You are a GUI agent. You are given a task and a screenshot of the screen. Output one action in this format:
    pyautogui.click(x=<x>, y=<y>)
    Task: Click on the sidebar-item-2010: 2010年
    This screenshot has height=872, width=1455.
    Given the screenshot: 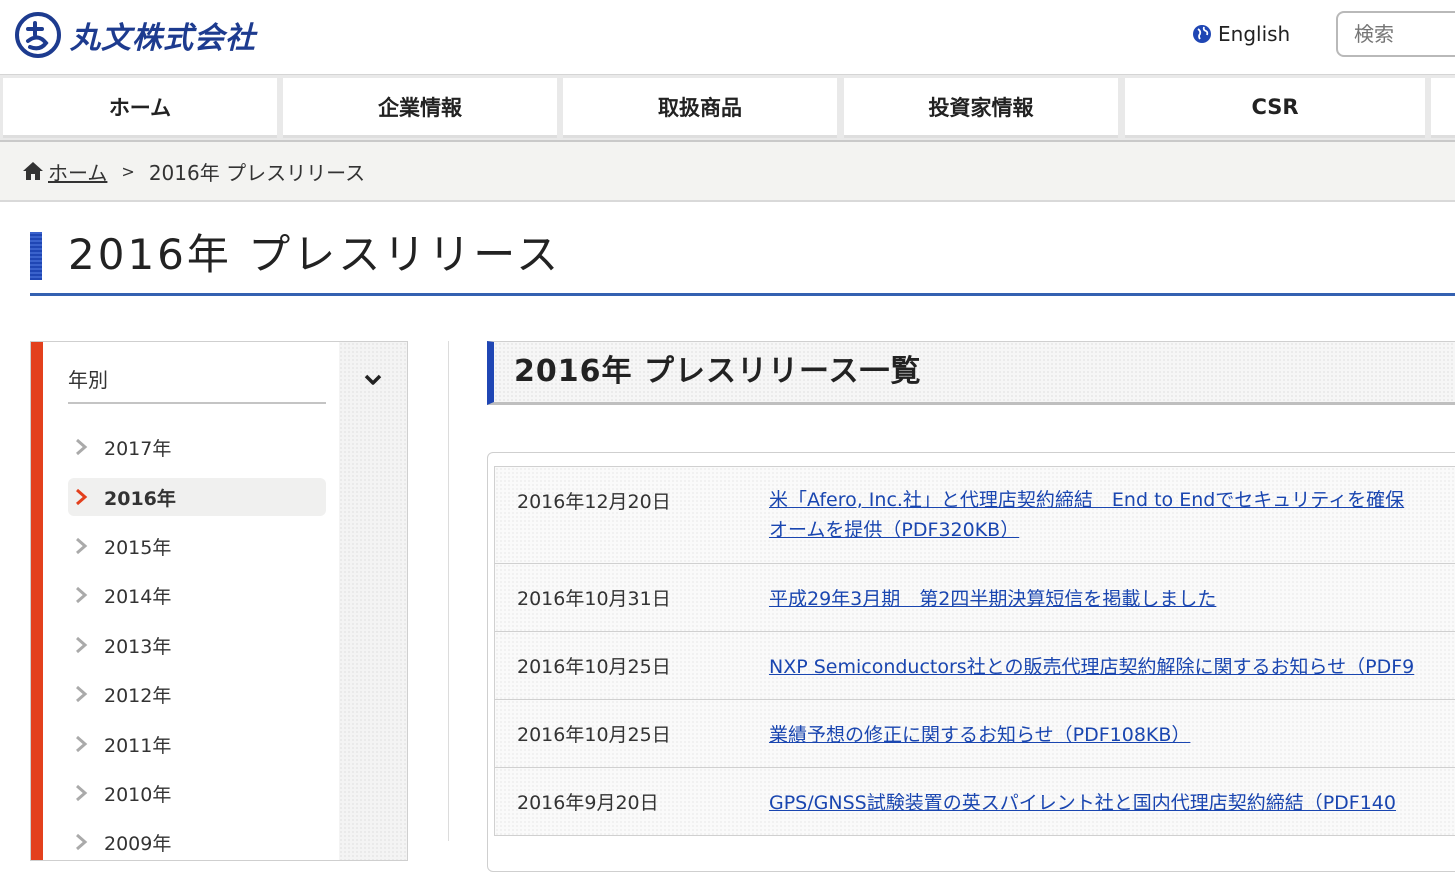 What is the action you would take?
    pyautogui.click(x=197, y=793)
    